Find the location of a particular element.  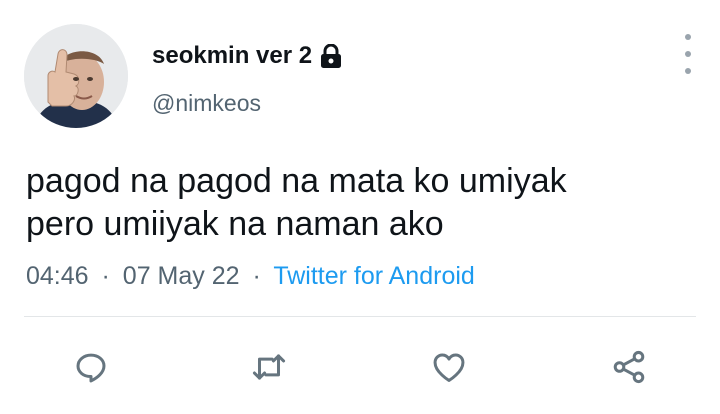

action-bar is located at coordinates (360, 367).